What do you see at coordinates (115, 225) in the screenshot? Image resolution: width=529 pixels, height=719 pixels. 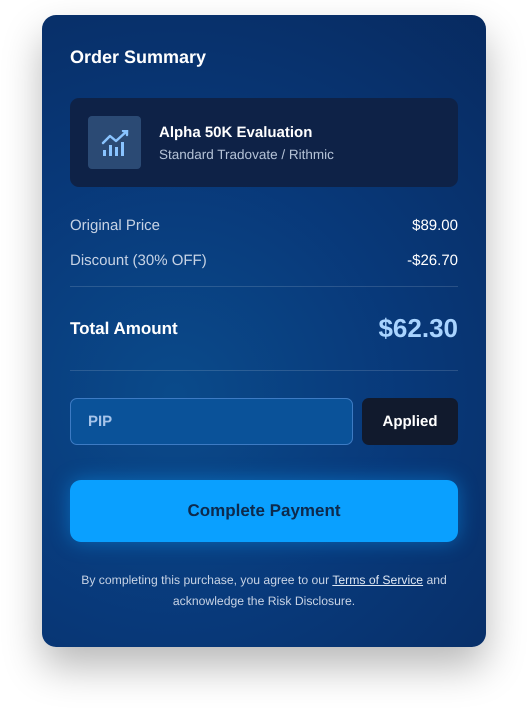 I see `price-label: Original Price` at bounding box center [115, 225].